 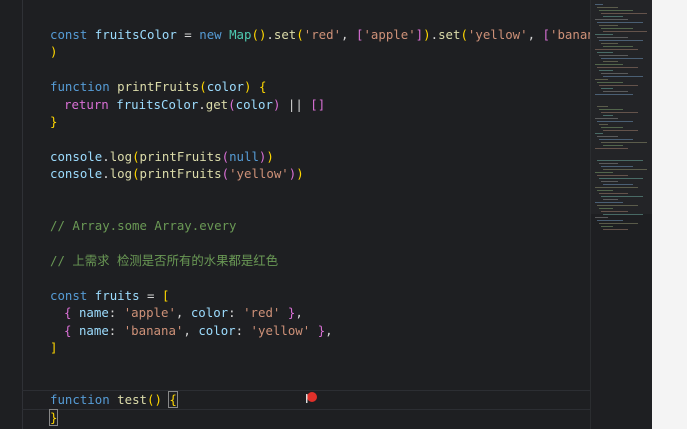 I want to click on code-token: {, so click(x=262, y=87).